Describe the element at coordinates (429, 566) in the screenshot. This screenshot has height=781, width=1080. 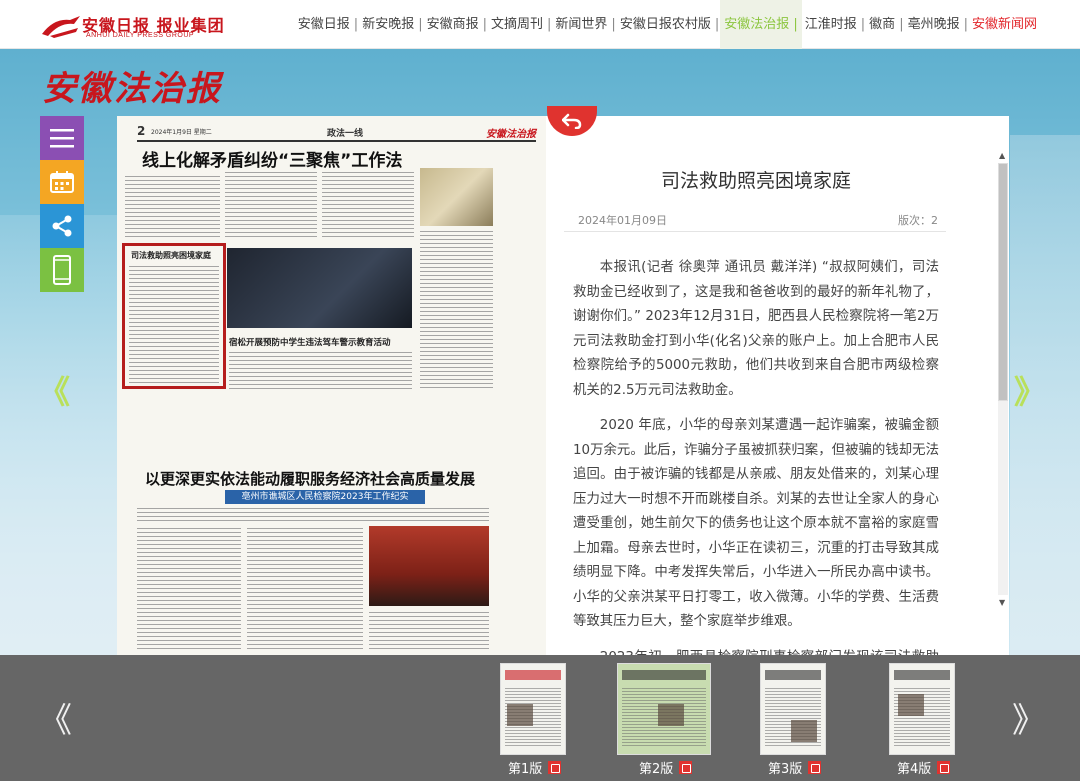
I see `news-photo-speaker` at that location.